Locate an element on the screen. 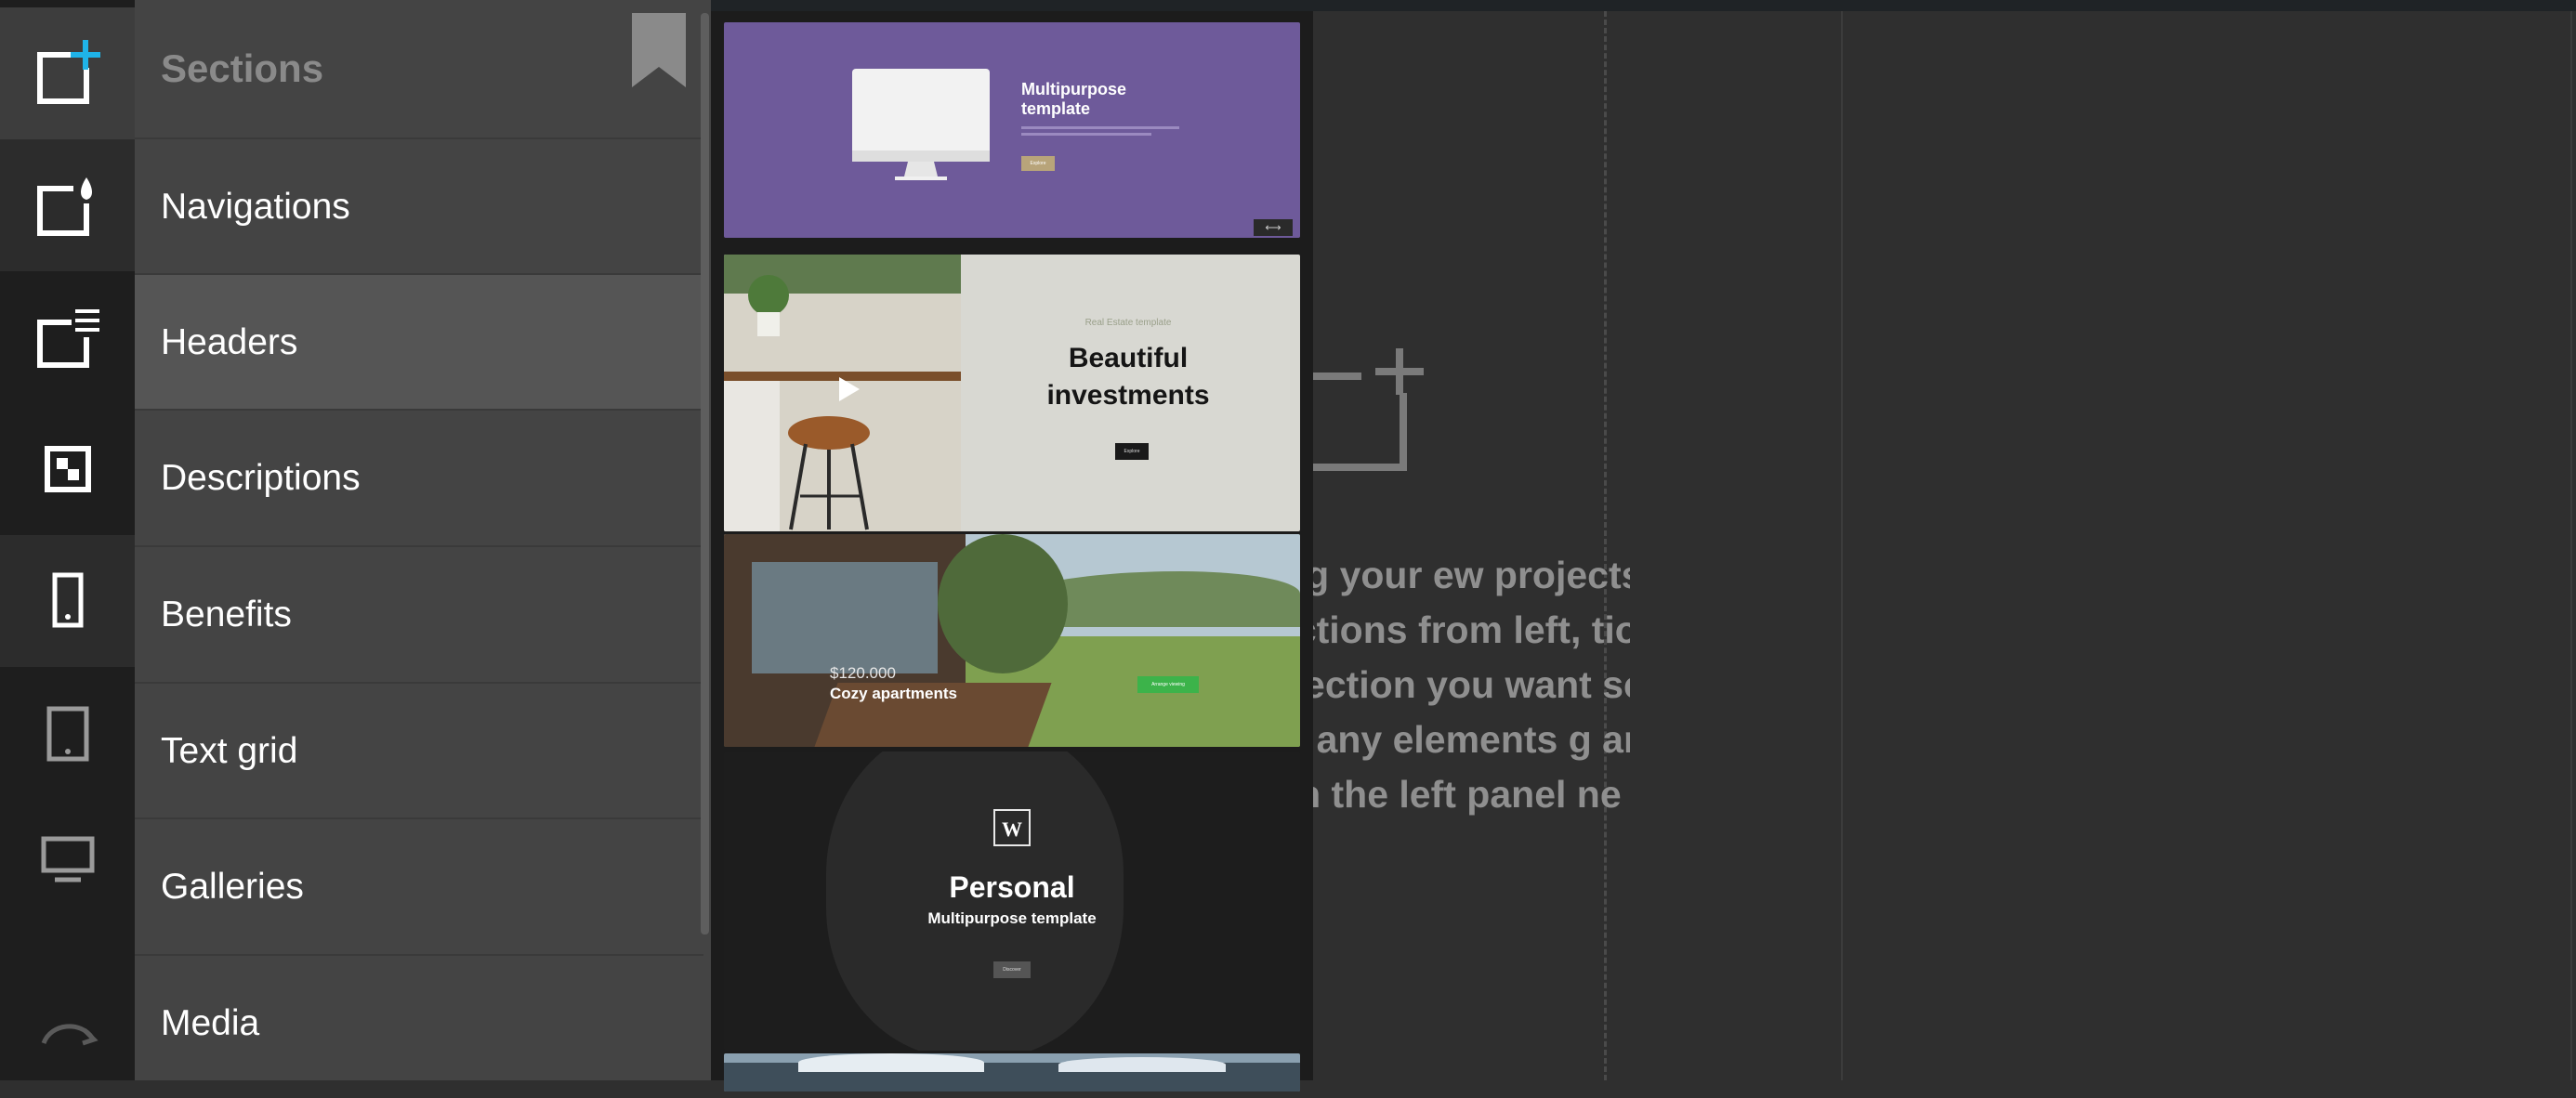  template-logo: W is located at coordinates (1012, 827).